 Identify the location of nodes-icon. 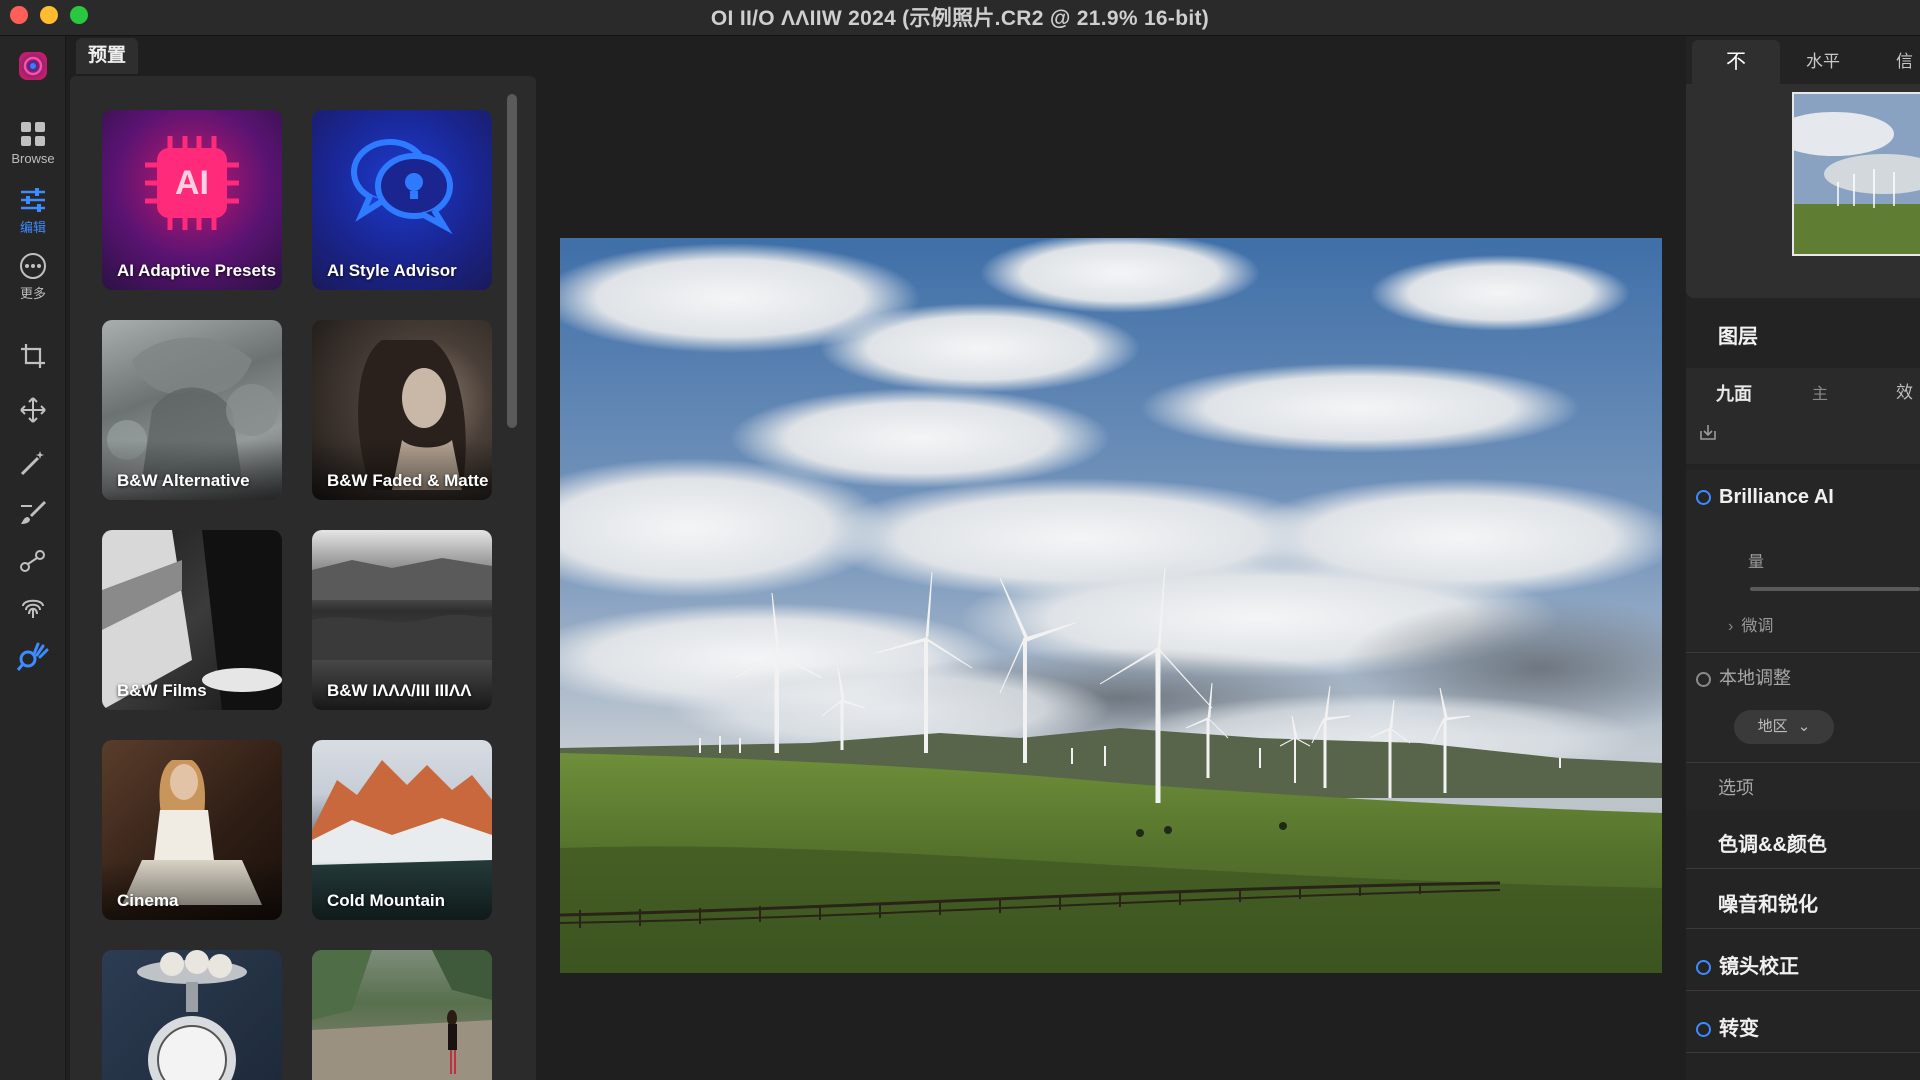
(32, 561).